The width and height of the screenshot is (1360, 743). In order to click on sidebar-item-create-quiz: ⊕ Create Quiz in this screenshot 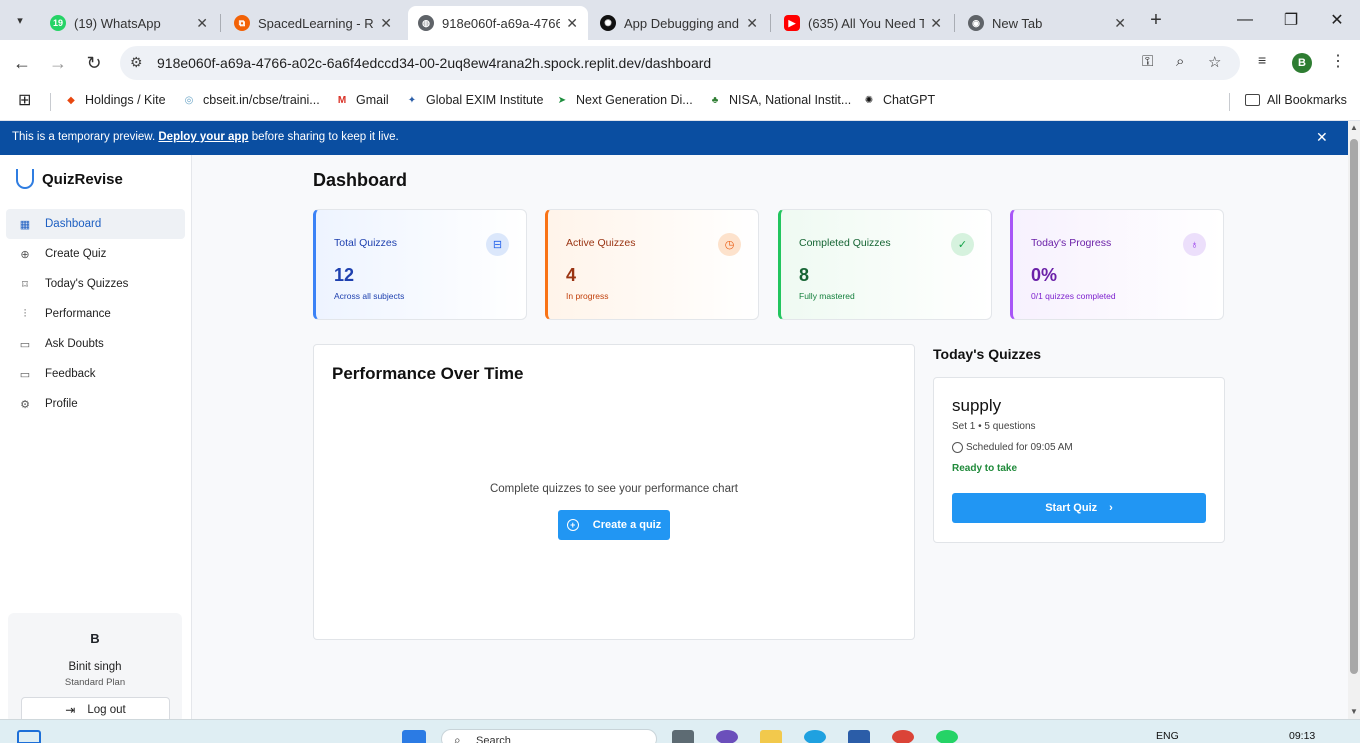, I will do `click(95, 254)`.